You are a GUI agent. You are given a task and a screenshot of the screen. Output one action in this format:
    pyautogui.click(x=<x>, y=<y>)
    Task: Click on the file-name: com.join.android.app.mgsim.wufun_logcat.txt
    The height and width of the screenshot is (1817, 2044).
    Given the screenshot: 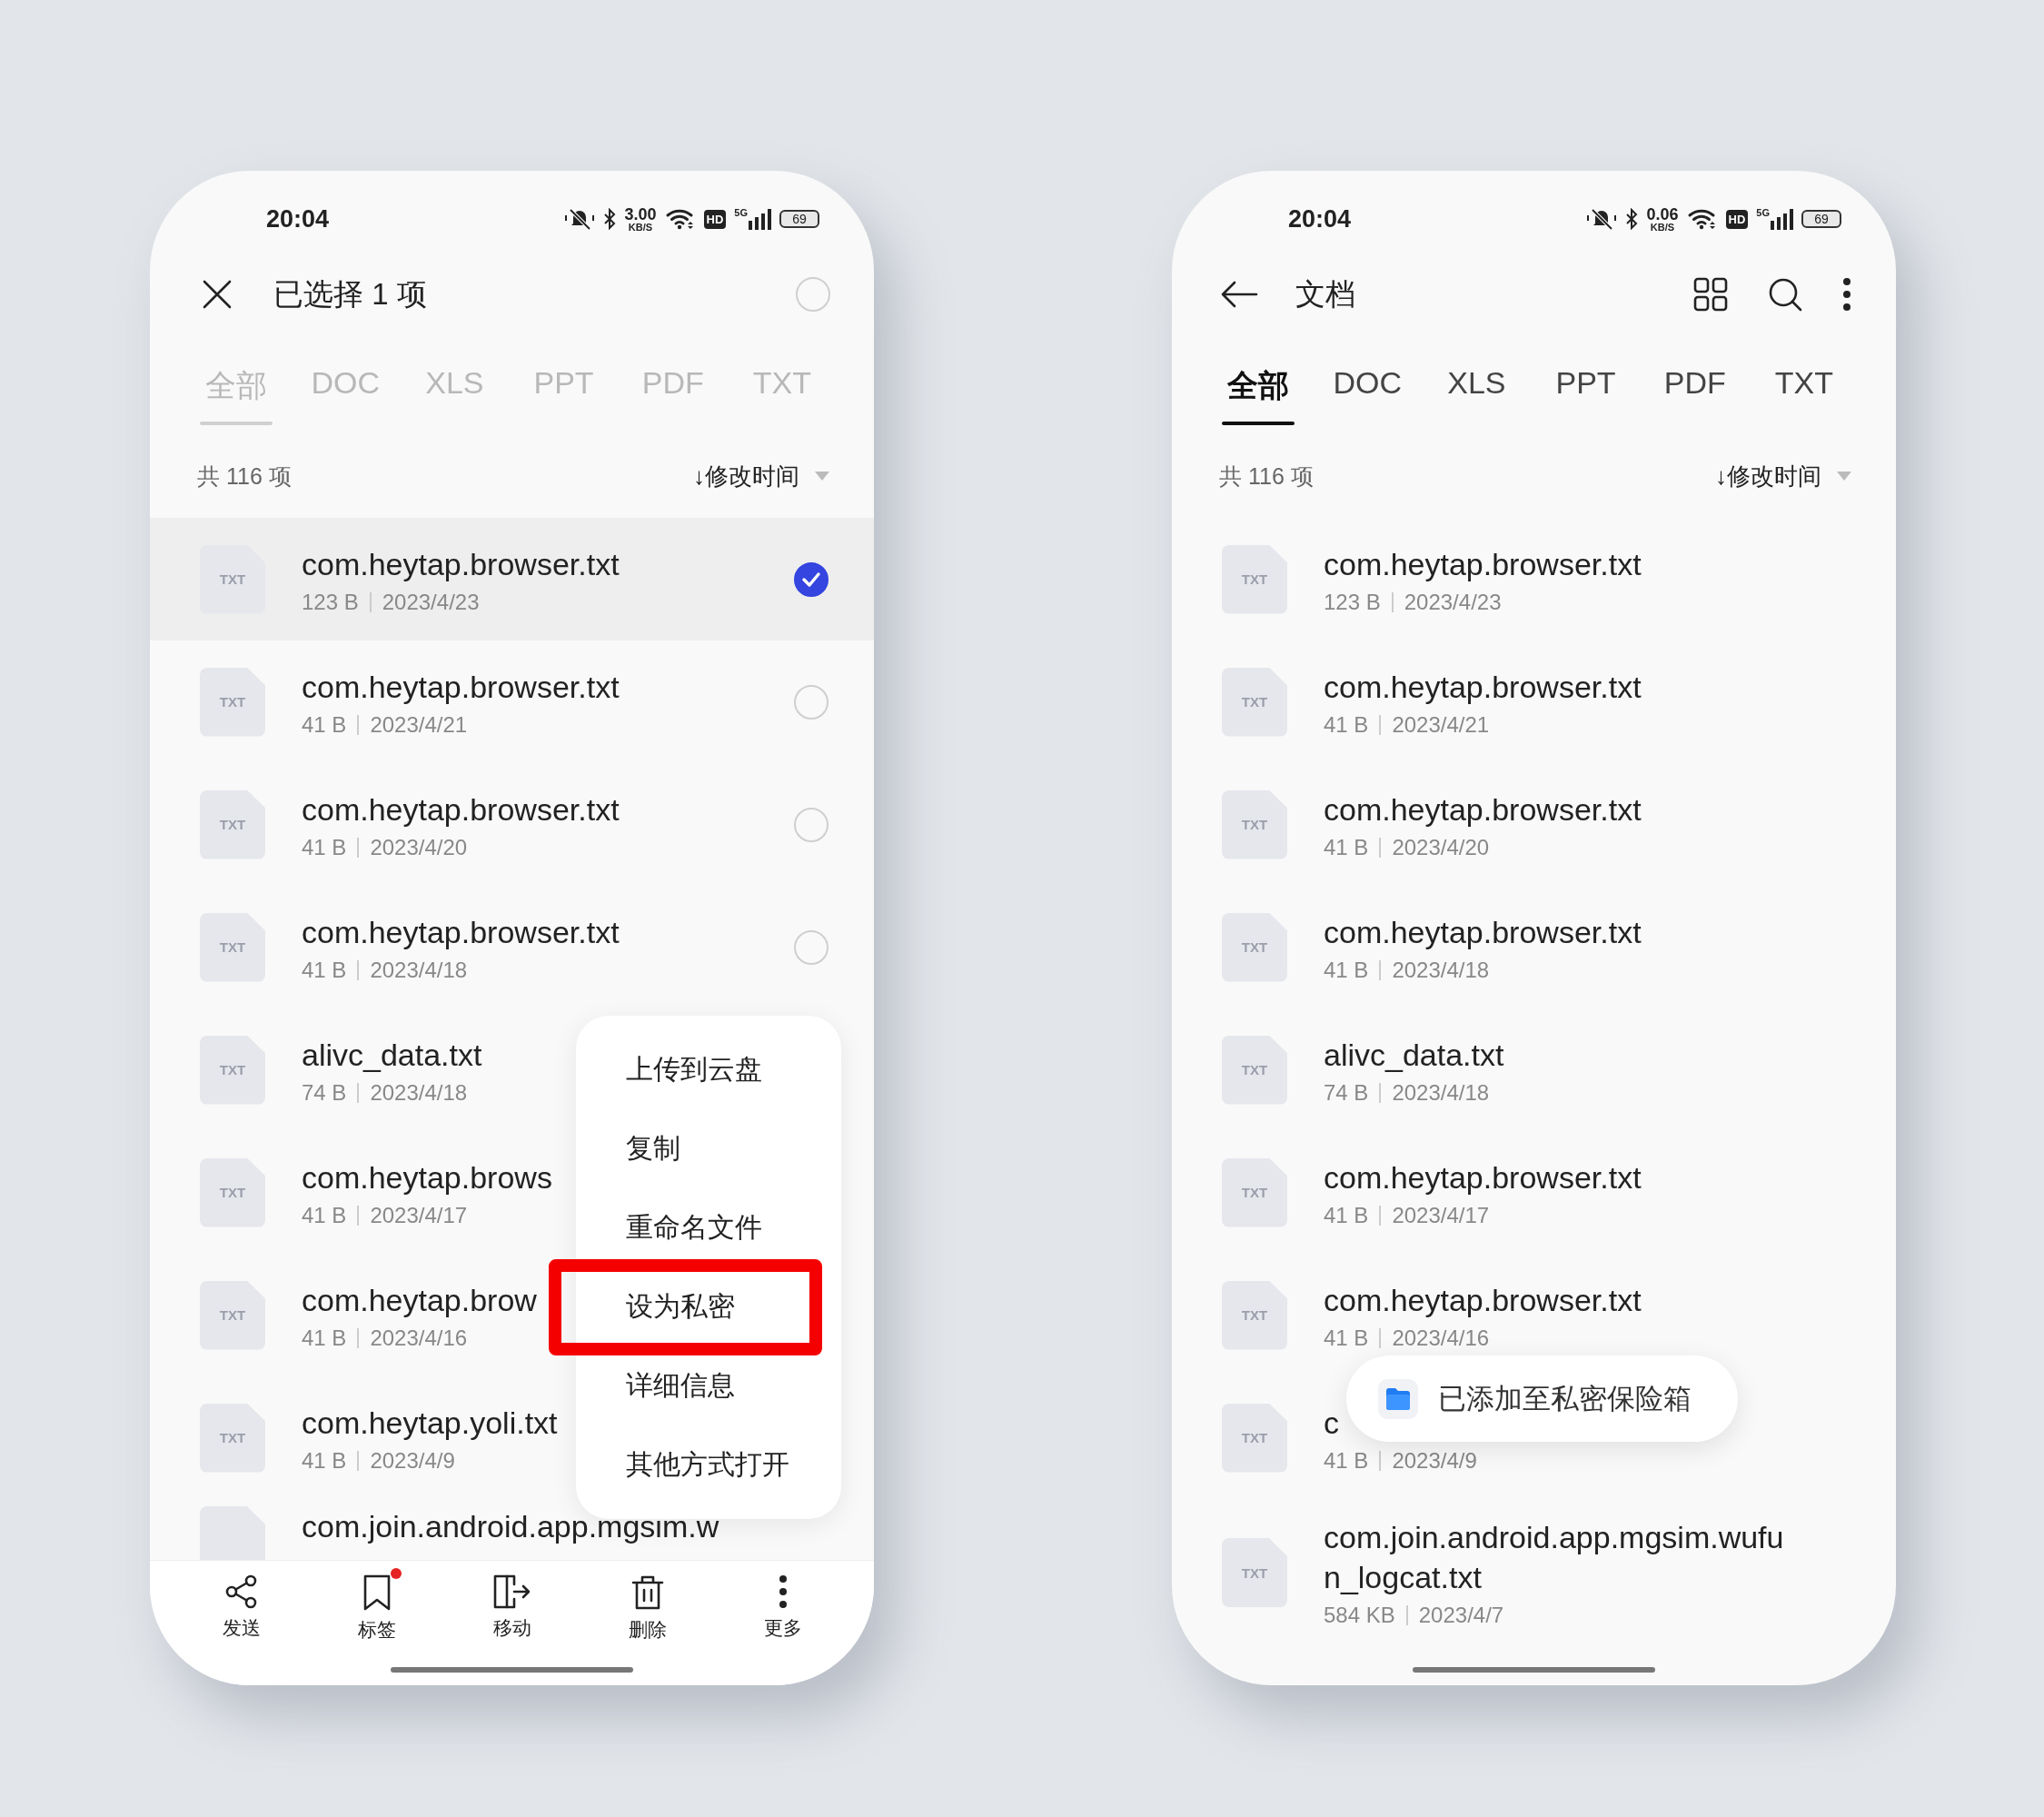 What is the action you would take?
    pyautogui.click(x=1555, y=1557)
    